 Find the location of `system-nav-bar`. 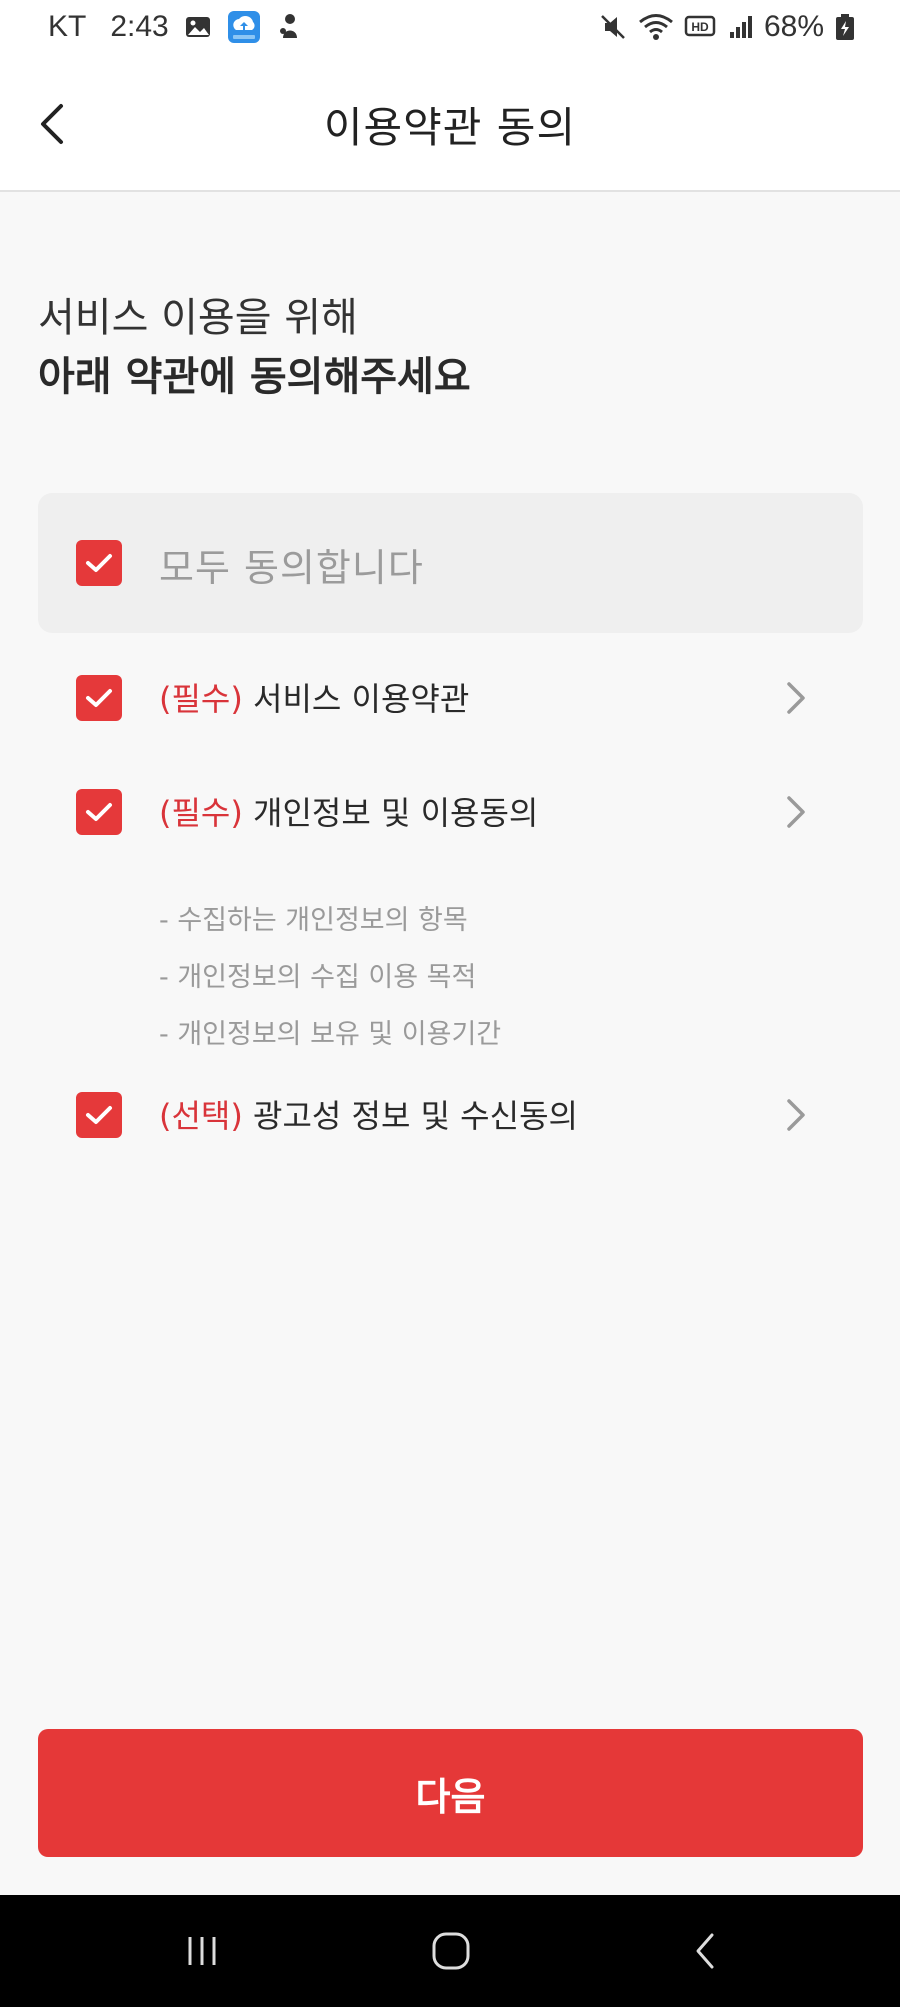

system-nav-bar is located at coordinates (450, 1951).